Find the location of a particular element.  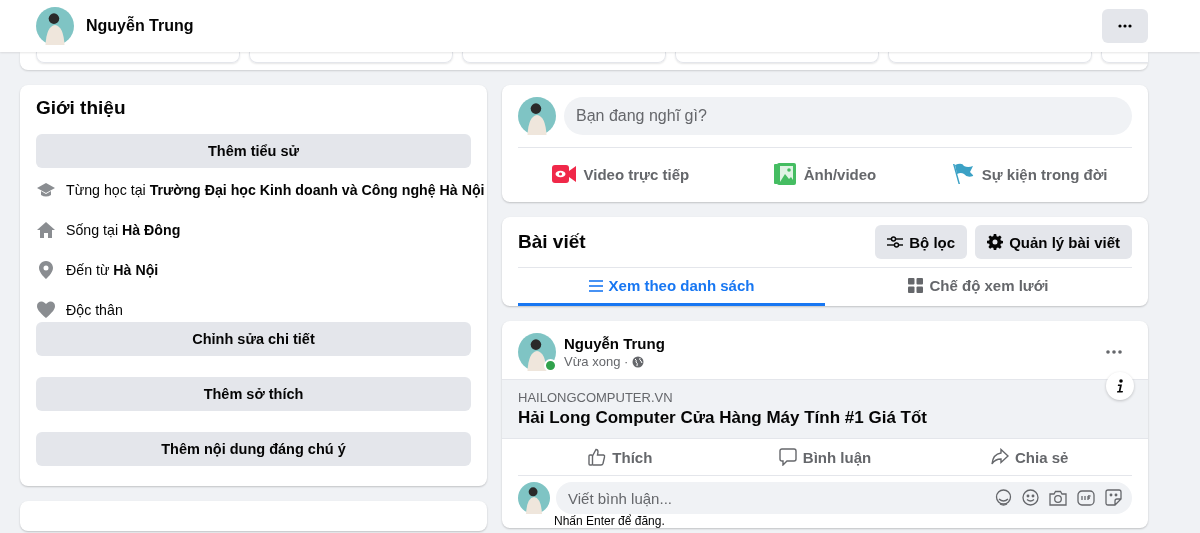

house-icon is located at coordinates (46, 230).